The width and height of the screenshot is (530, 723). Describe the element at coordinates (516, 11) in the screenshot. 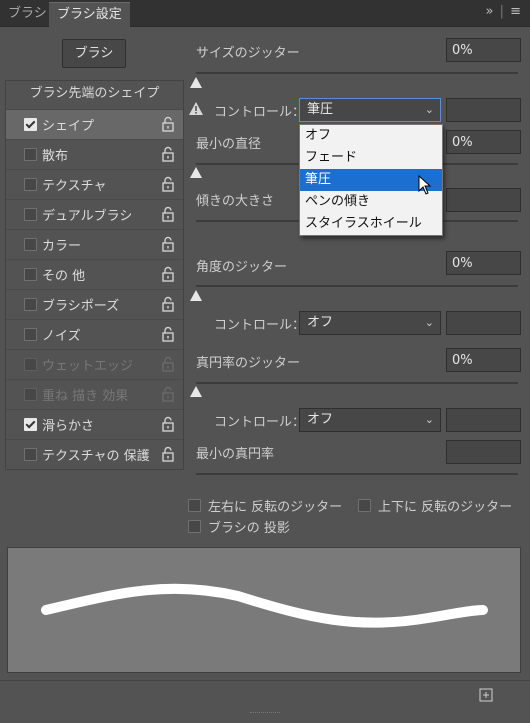

I see `panel-menu-icon: ≡` at that location.